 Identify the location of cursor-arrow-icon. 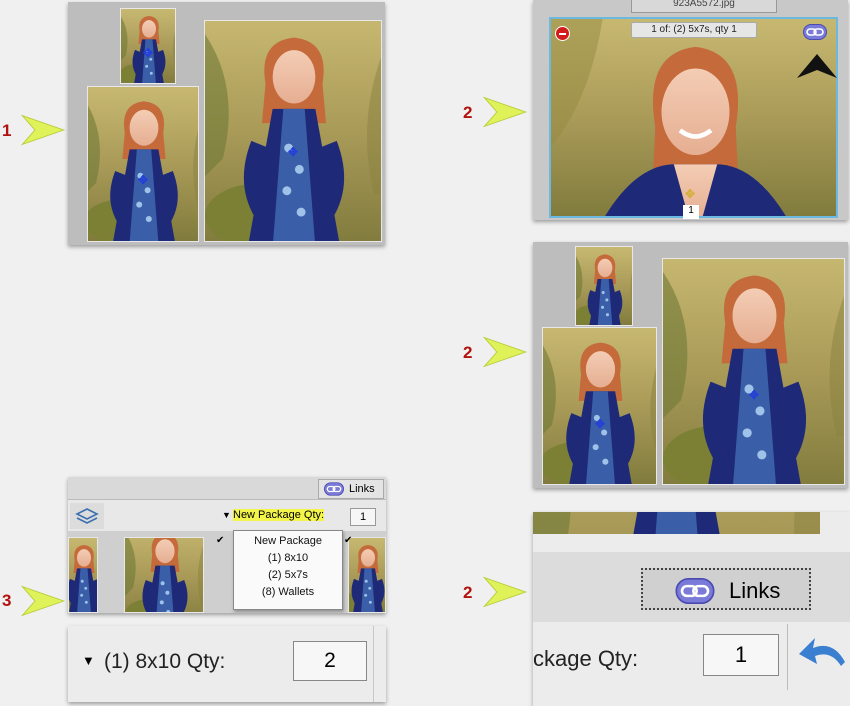
(817, 66).